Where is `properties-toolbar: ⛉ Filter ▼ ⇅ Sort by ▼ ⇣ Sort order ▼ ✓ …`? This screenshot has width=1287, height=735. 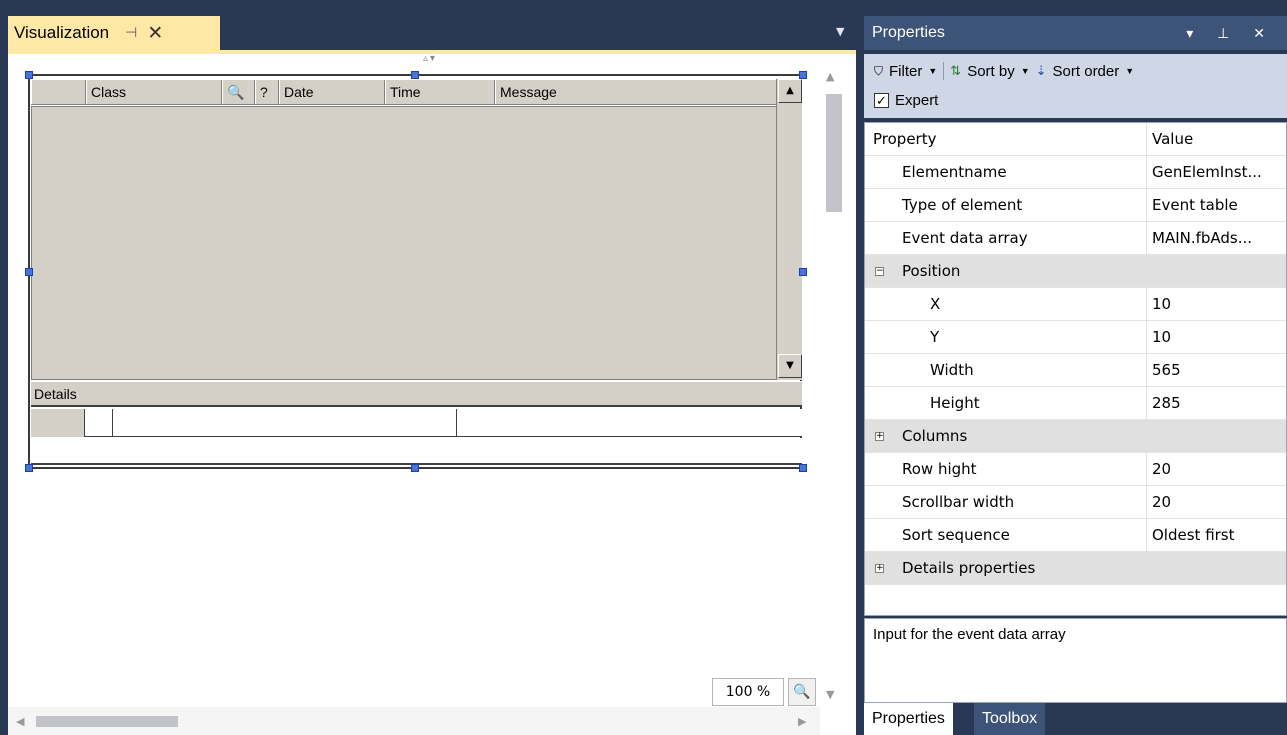
properties-toolbar: ⛉ Filter ▼ ⇅ Sort by ▼ ⇣ Sort order ▼ ✓ … is located at coordinates (1075, 86).